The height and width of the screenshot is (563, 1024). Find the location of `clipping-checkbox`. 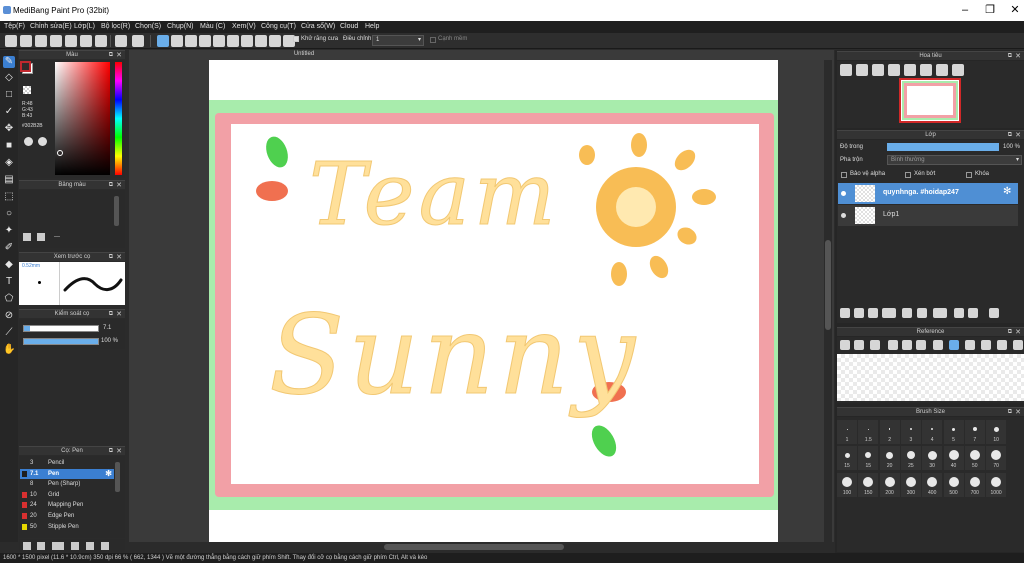

clipping-checkbox is located at coordinates (908, 175).